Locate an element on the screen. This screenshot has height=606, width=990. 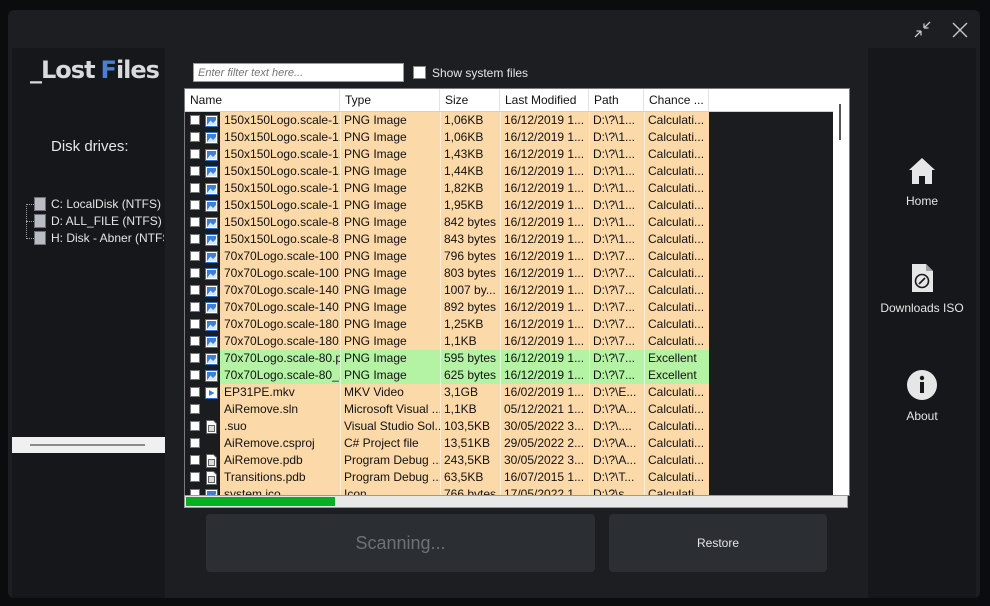
column-header-type: Type is located at coordinates (390, 100).